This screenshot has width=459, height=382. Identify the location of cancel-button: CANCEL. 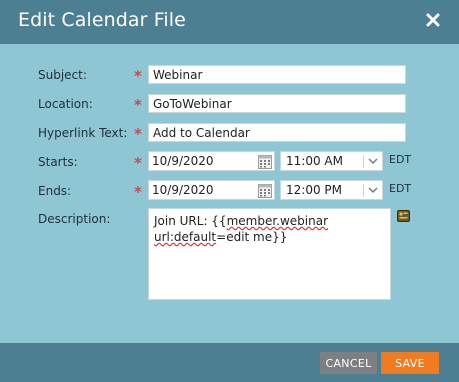
(348, 363).